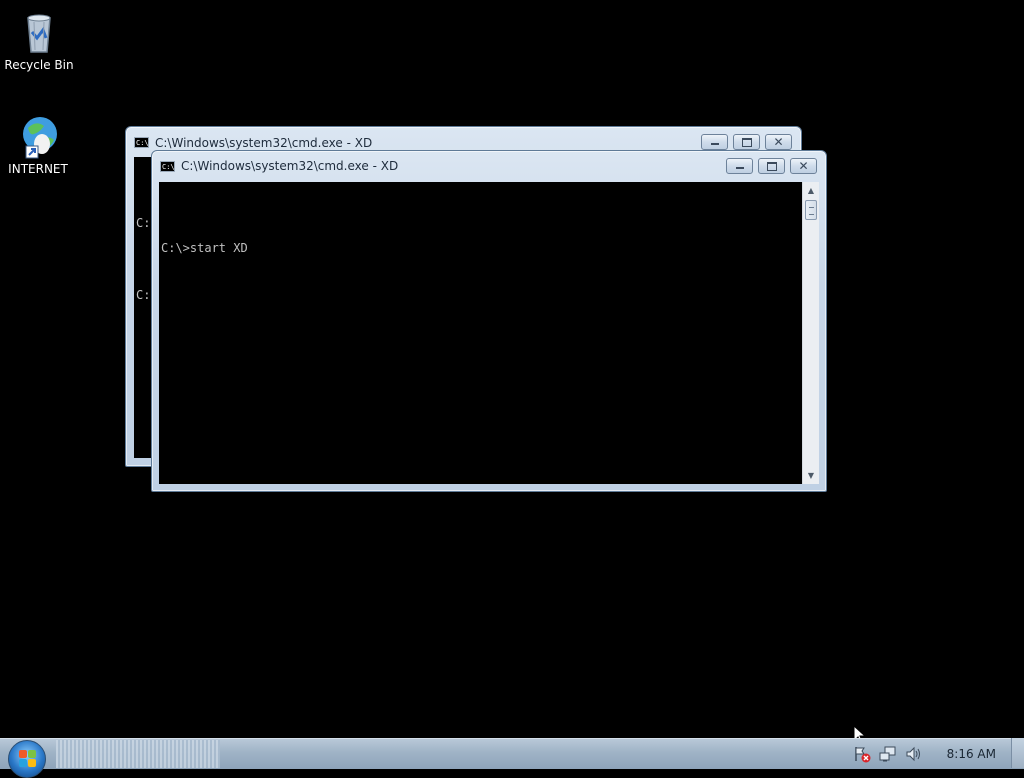 This screenshot has width=1024, height=778. What do you see at coordinates (1017, 753) in the screenshot?
I see `show-desktop-button` at bounding box center [1017, 753].